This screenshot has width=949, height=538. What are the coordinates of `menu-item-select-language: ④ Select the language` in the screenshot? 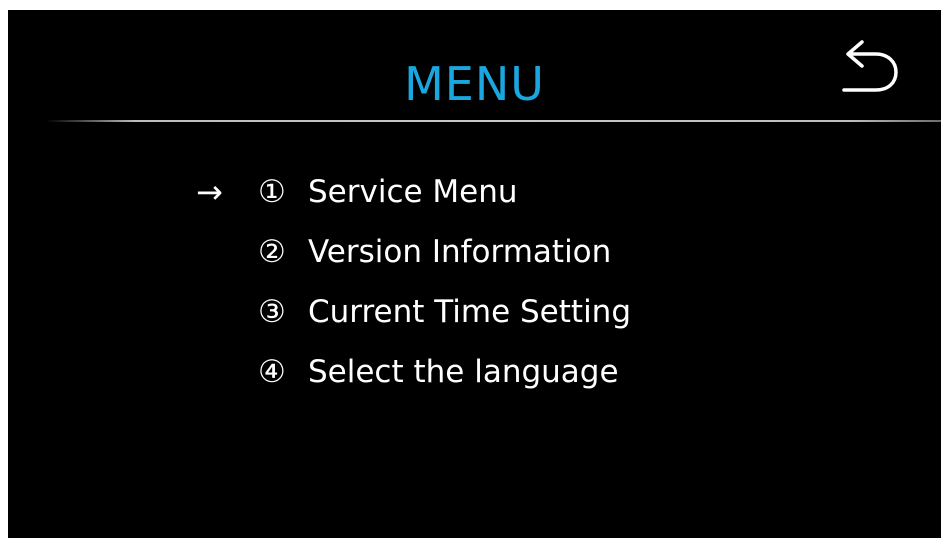 It's located at (438, 372).